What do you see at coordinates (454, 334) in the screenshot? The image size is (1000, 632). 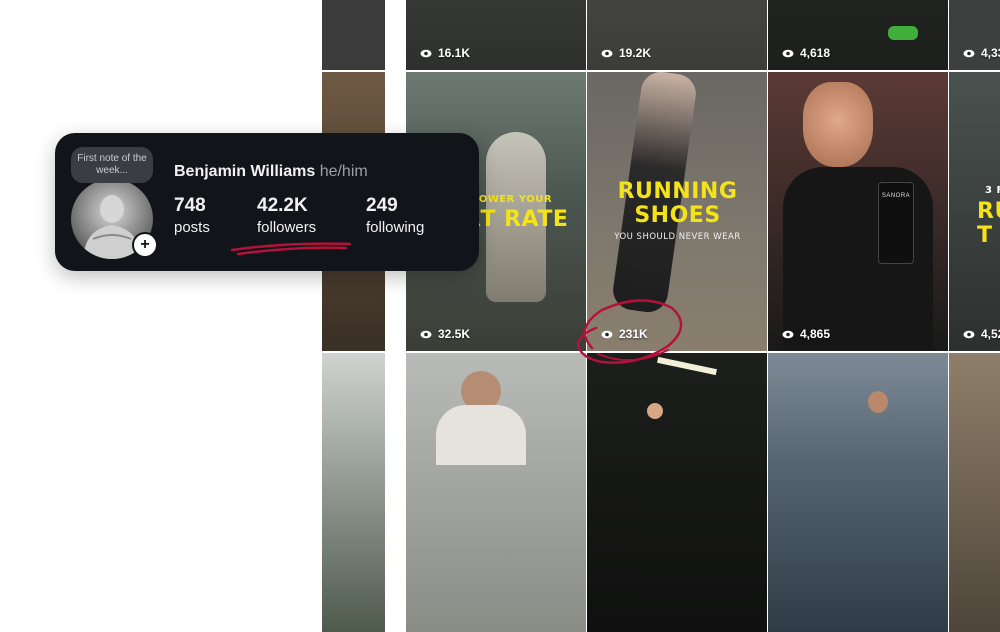 I see `view-count-label: 32.5K` at bounding box center [454, 334].